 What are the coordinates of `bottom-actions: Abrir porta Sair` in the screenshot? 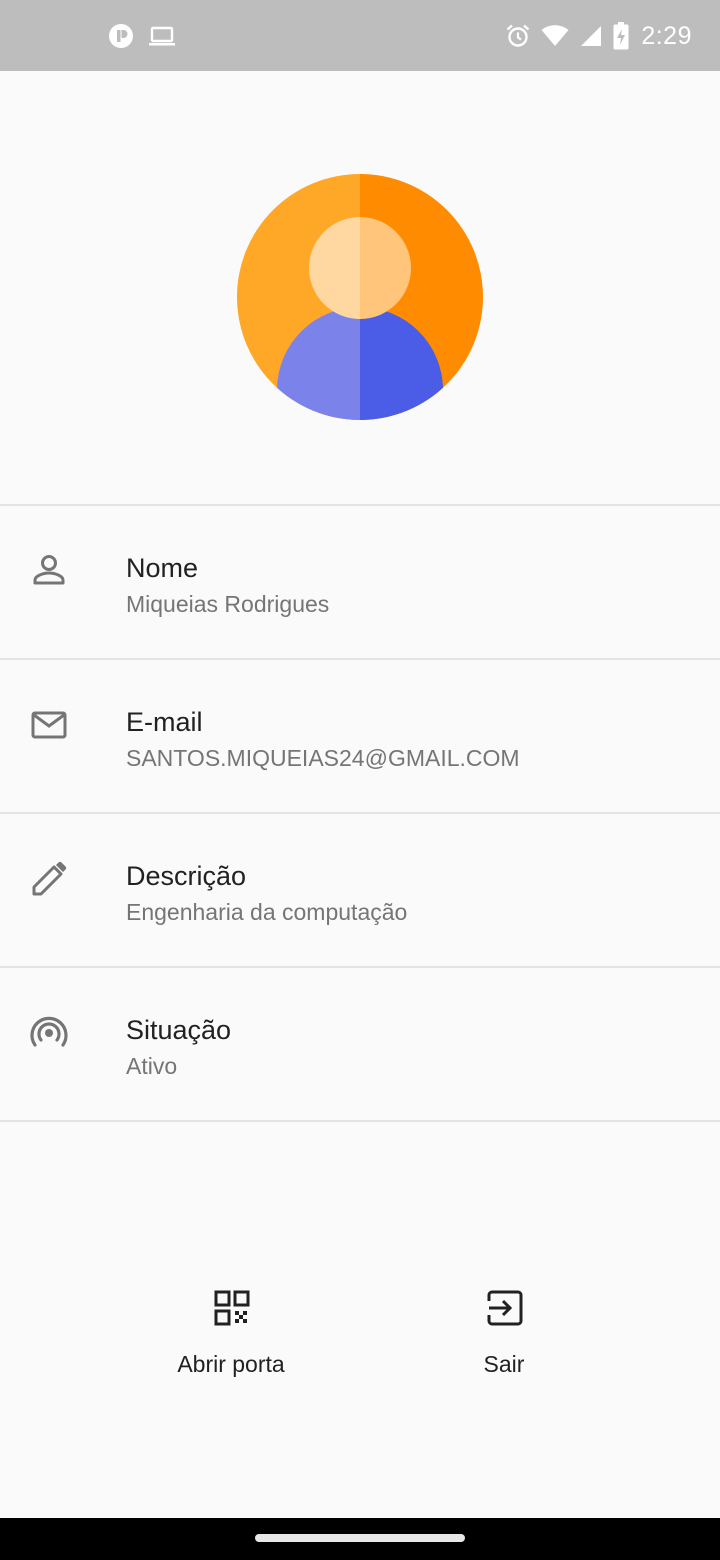 It's located at (360, 1340).